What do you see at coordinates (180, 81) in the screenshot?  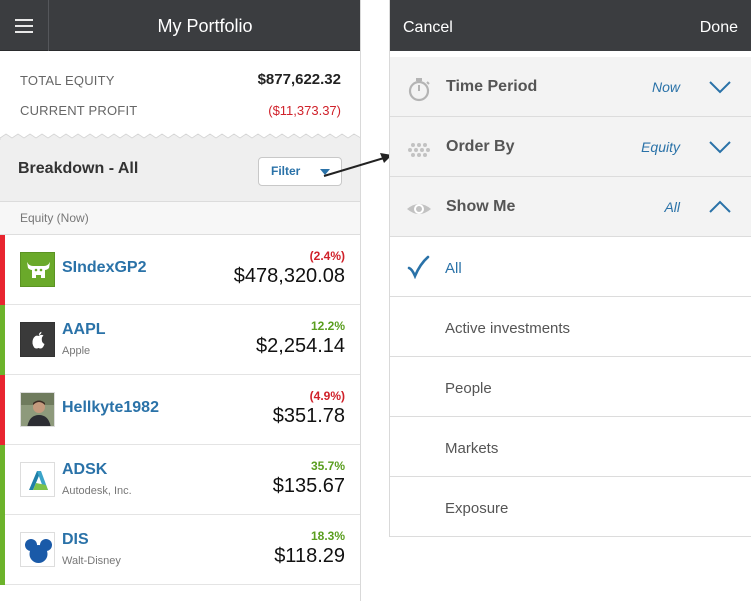 I see `total-equity-row: TOTAL EQUITY $877,622.32` at bounding box center [180, 81].